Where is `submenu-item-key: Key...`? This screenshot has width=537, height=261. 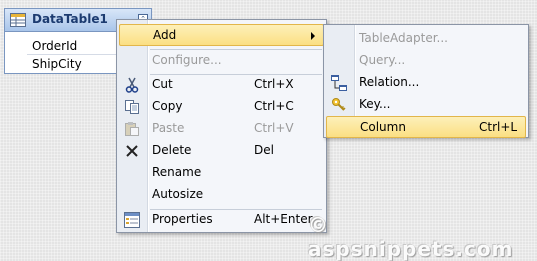
submenu-item-key: Key... is located at coordinates (426, 105).